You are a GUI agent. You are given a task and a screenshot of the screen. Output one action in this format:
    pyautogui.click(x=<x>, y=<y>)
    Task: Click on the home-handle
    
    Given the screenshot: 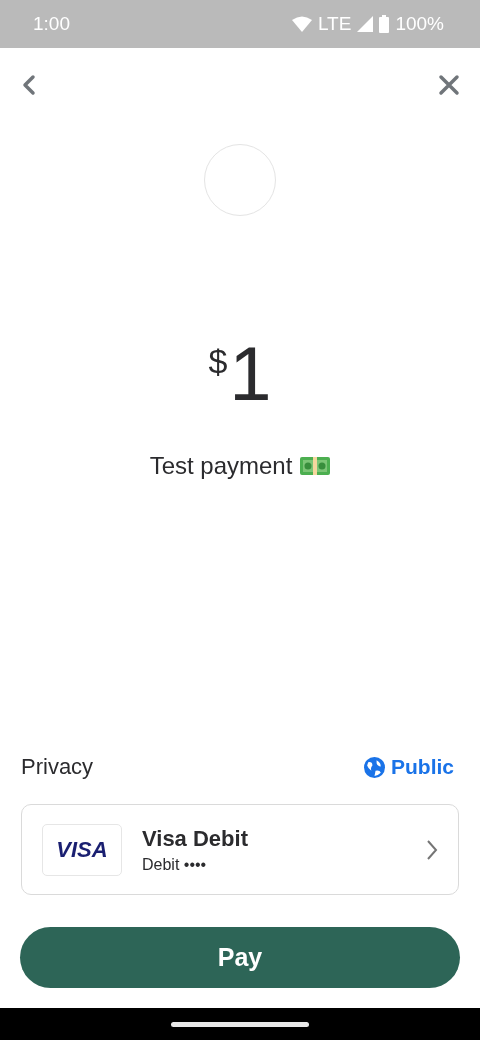 What is the action you would take?
    pyautogui.click(x=240, y=1024)
    